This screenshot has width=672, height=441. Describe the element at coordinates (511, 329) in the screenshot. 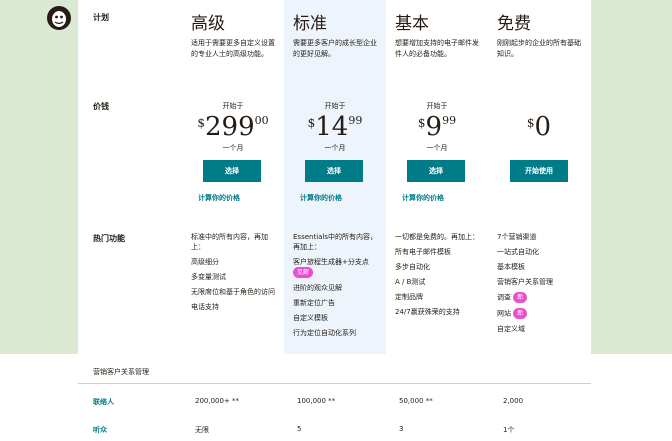

I see `list-item: 自定义域` at that location.